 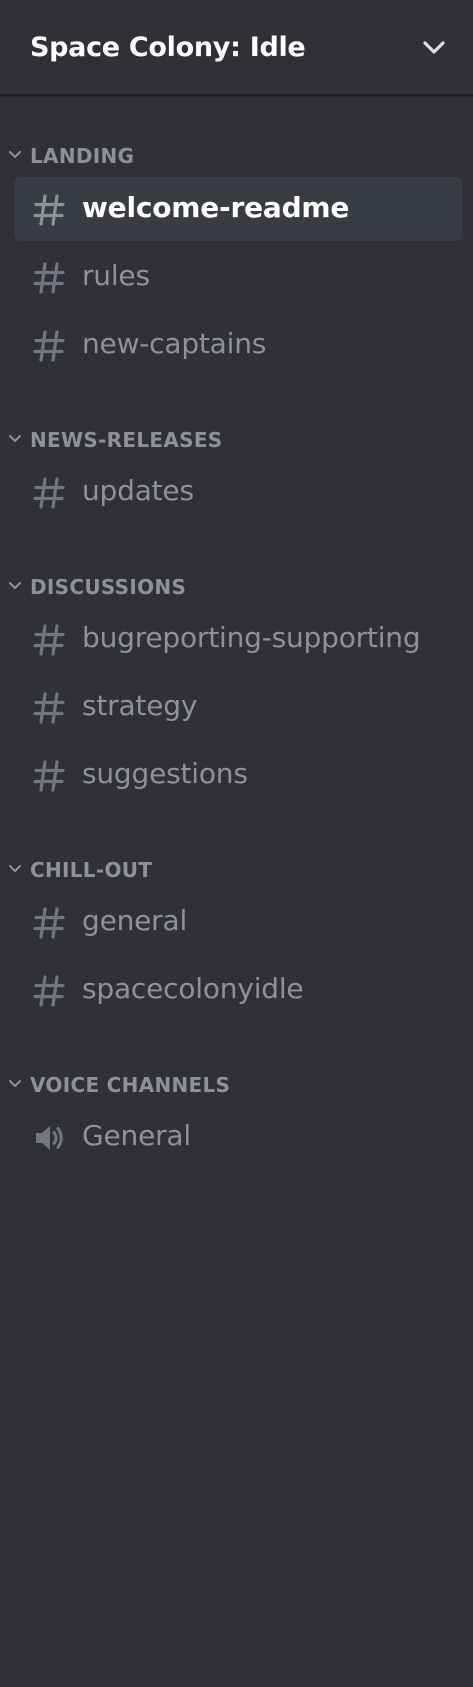 I want to click on channel-updates: updates, so click(x=238, y=492).